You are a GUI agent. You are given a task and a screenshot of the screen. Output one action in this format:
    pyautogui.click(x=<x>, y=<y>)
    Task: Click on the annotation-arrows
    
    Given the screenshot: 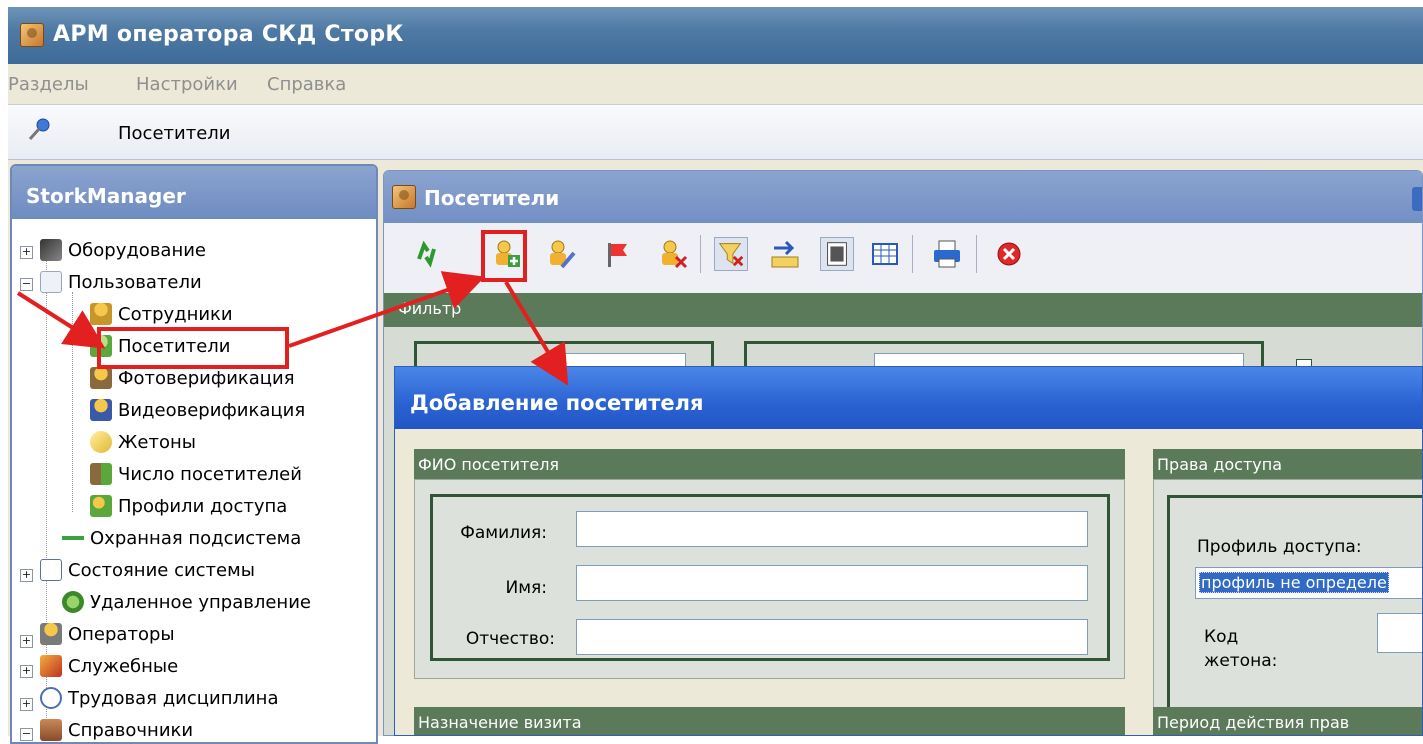 What is the action you would take?
    pyautogui.click(x=292, y=328)
    